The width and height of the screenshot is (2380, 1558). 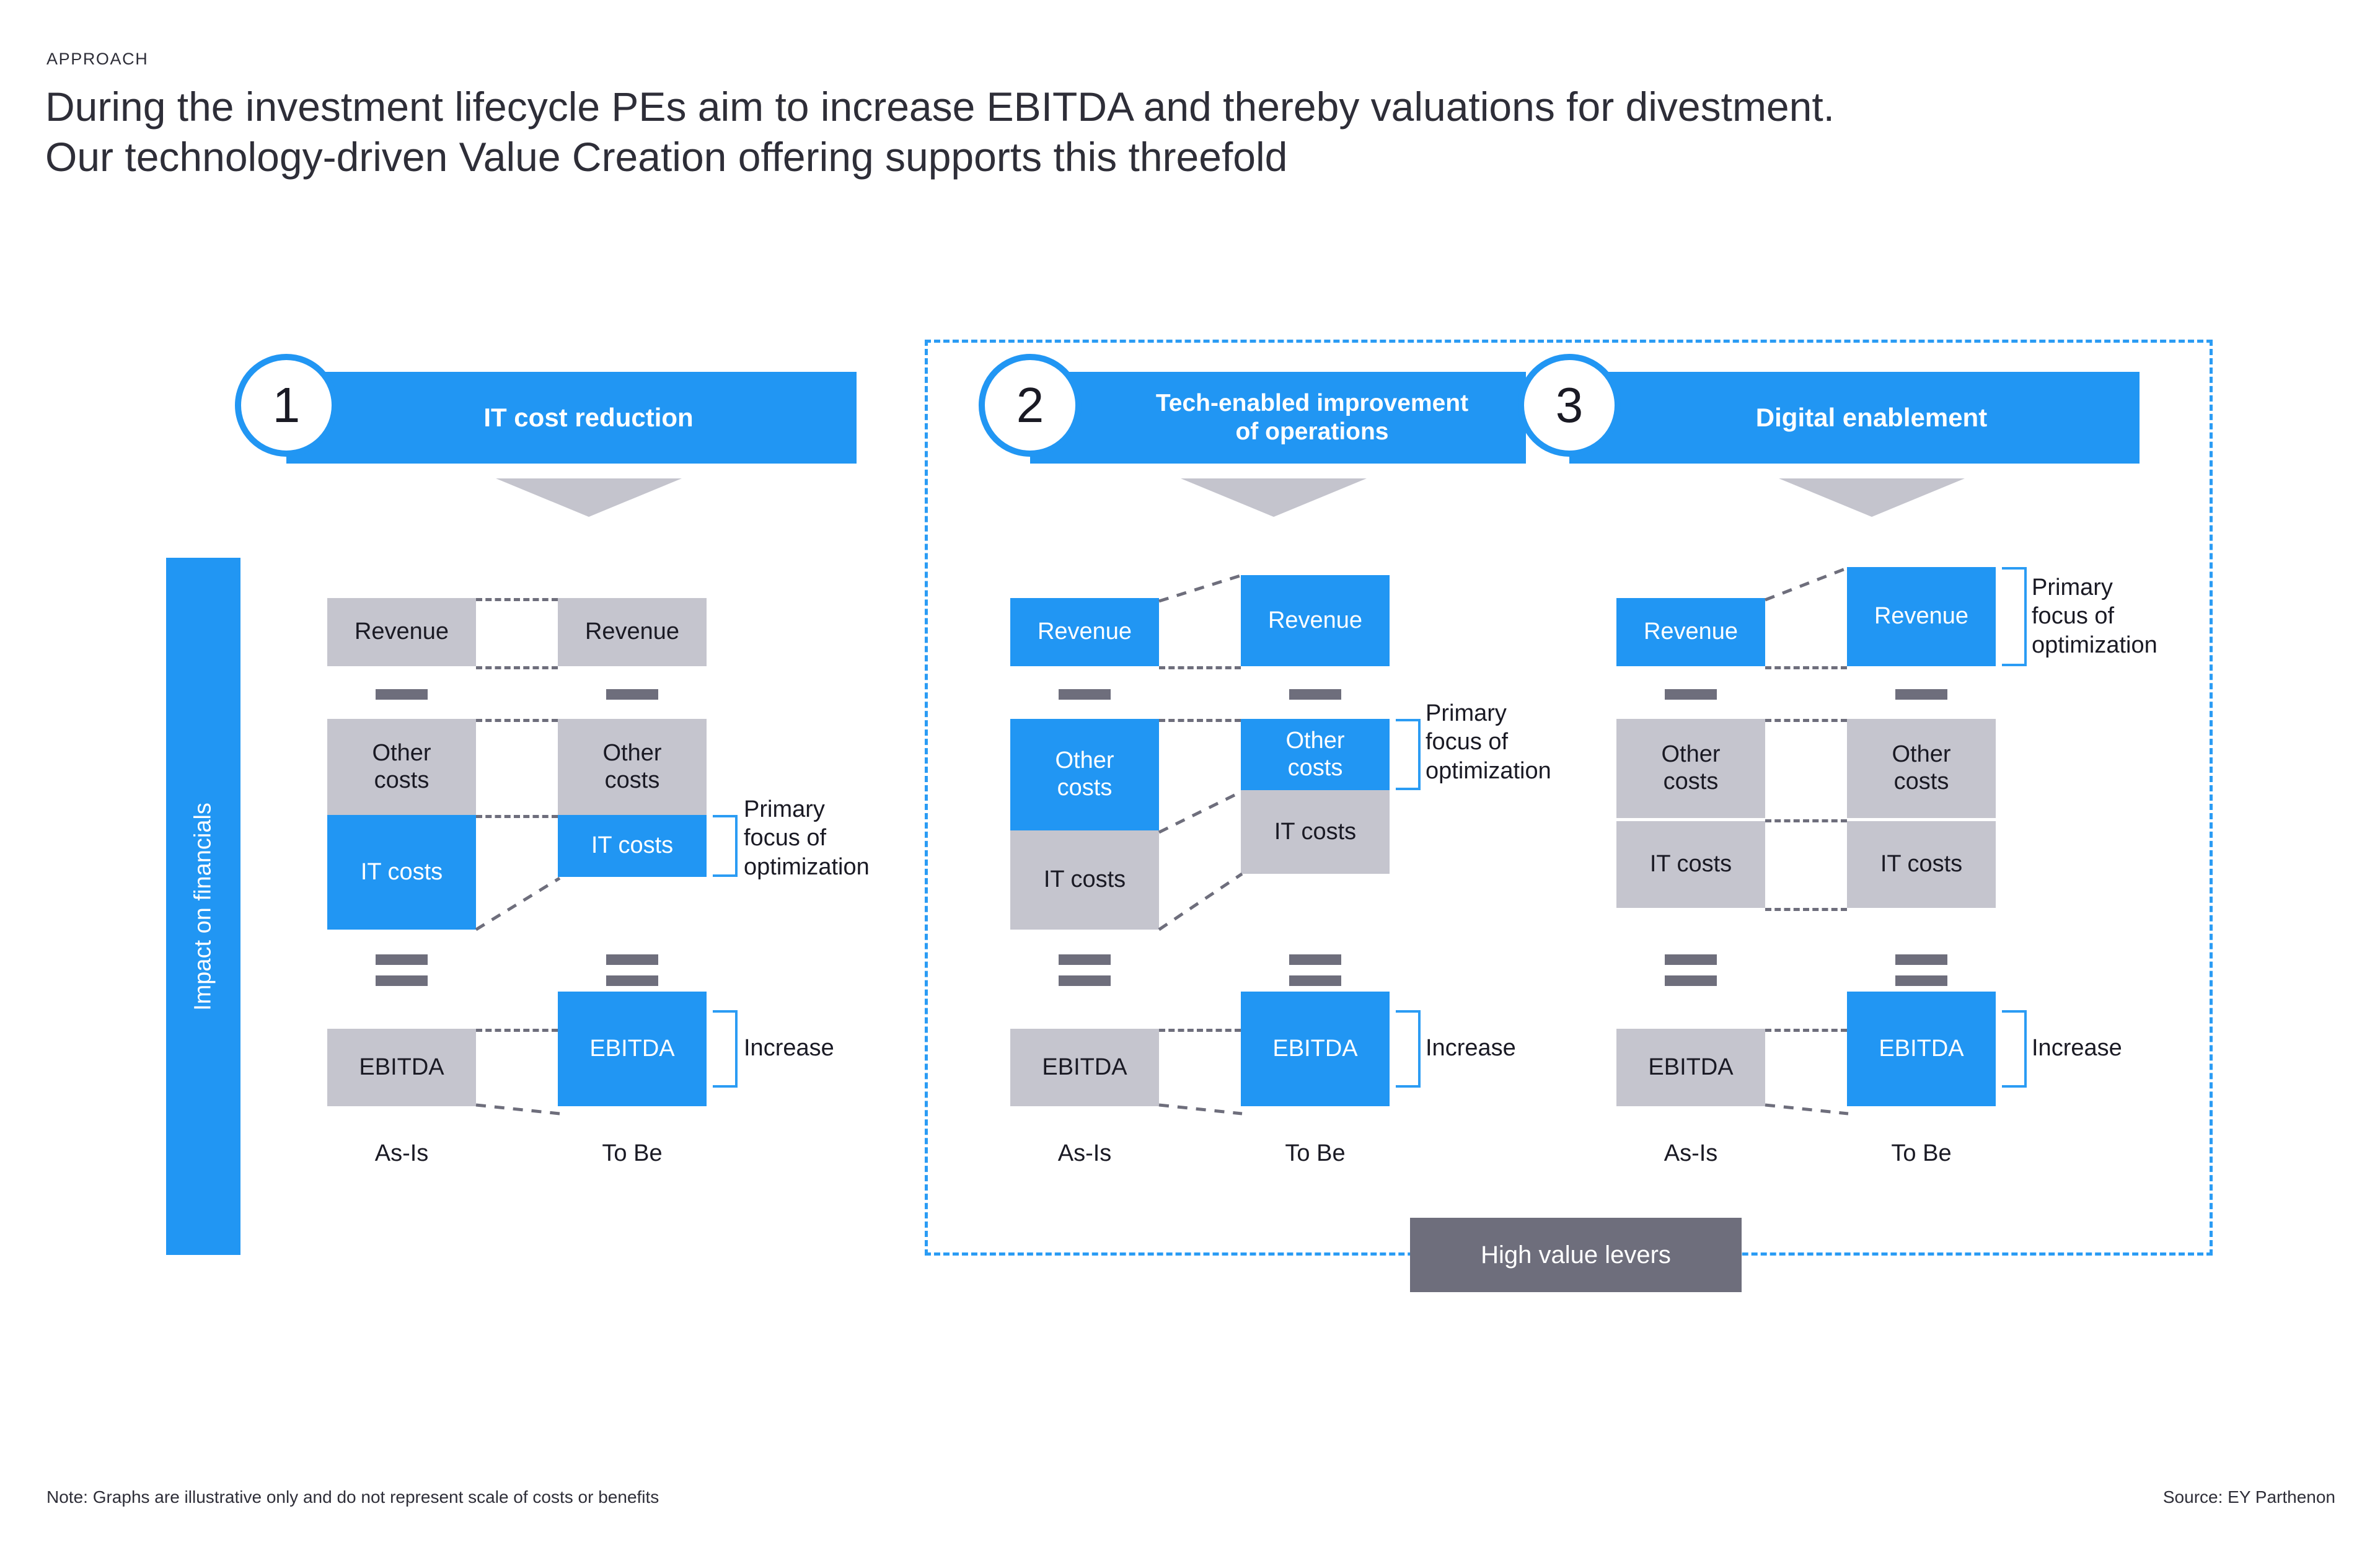 What do you see at coordinates (1084, 1067) in the screenshot?
I see `bar-c2-asis-ebitda: EBITDA` at bounding box center [1084, 1067].